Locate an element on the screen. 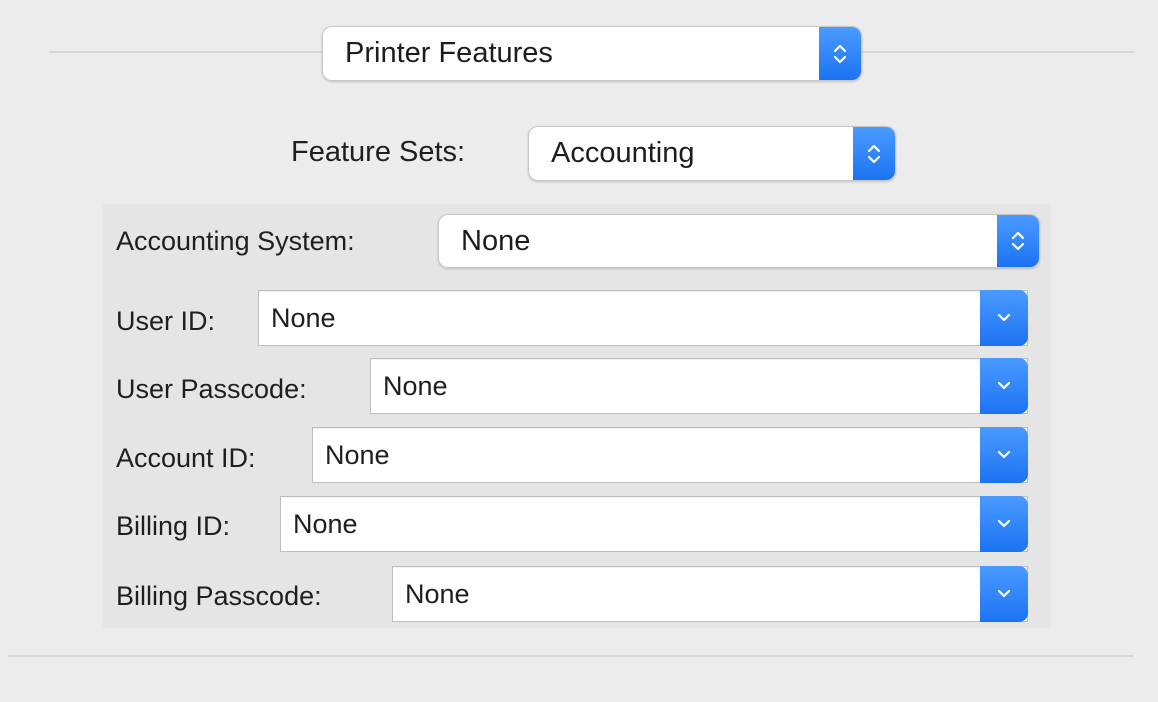  user-passcode-combo: None is located at coordinates (699, 386).